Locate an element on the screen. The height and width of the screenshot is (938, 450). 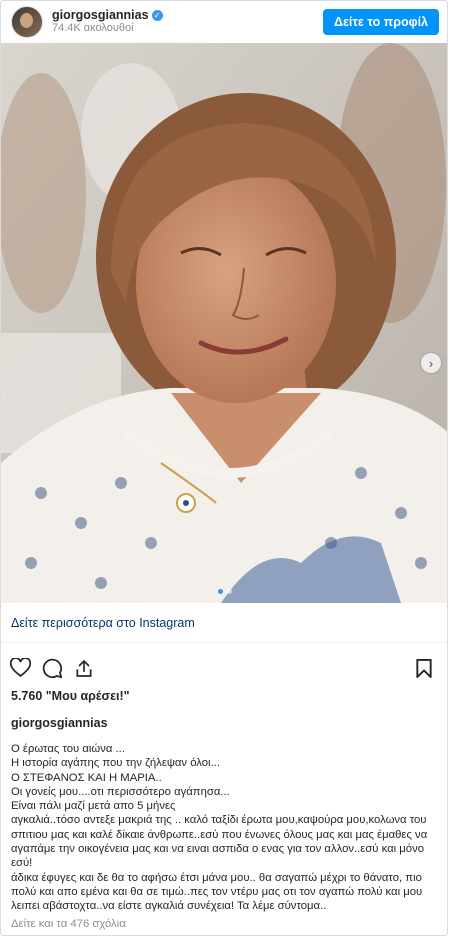
username-row: giorgosgiannias ✓ is located at coordinates (187, 15).